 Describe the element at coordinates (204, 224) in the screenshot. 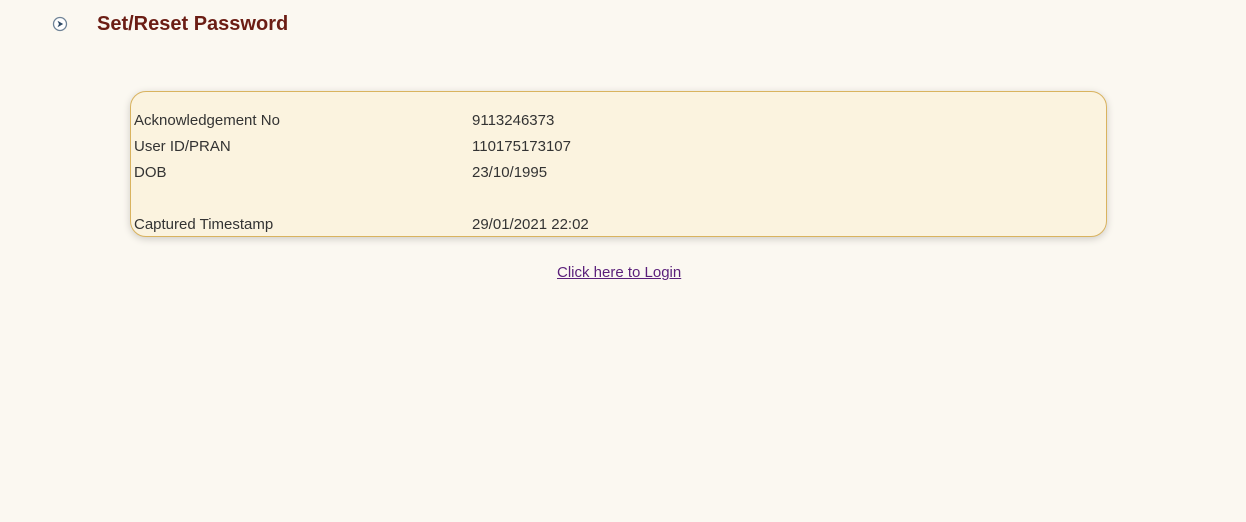

I see `timestamp-label: Captured Timestamp` at that location.